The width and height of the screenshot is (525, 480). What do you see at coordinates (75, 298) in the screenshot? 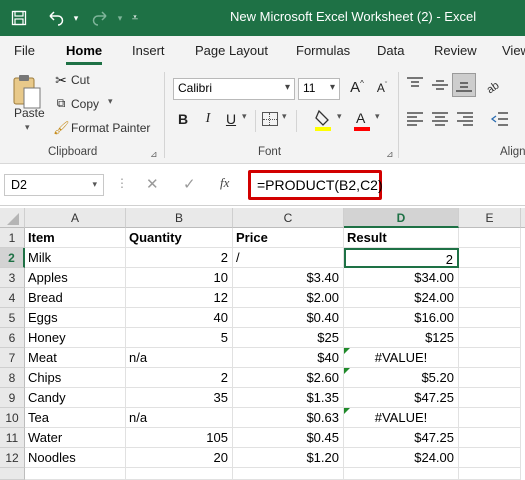
I see `cell-a4: Bread` at bounding box center [75, 298].